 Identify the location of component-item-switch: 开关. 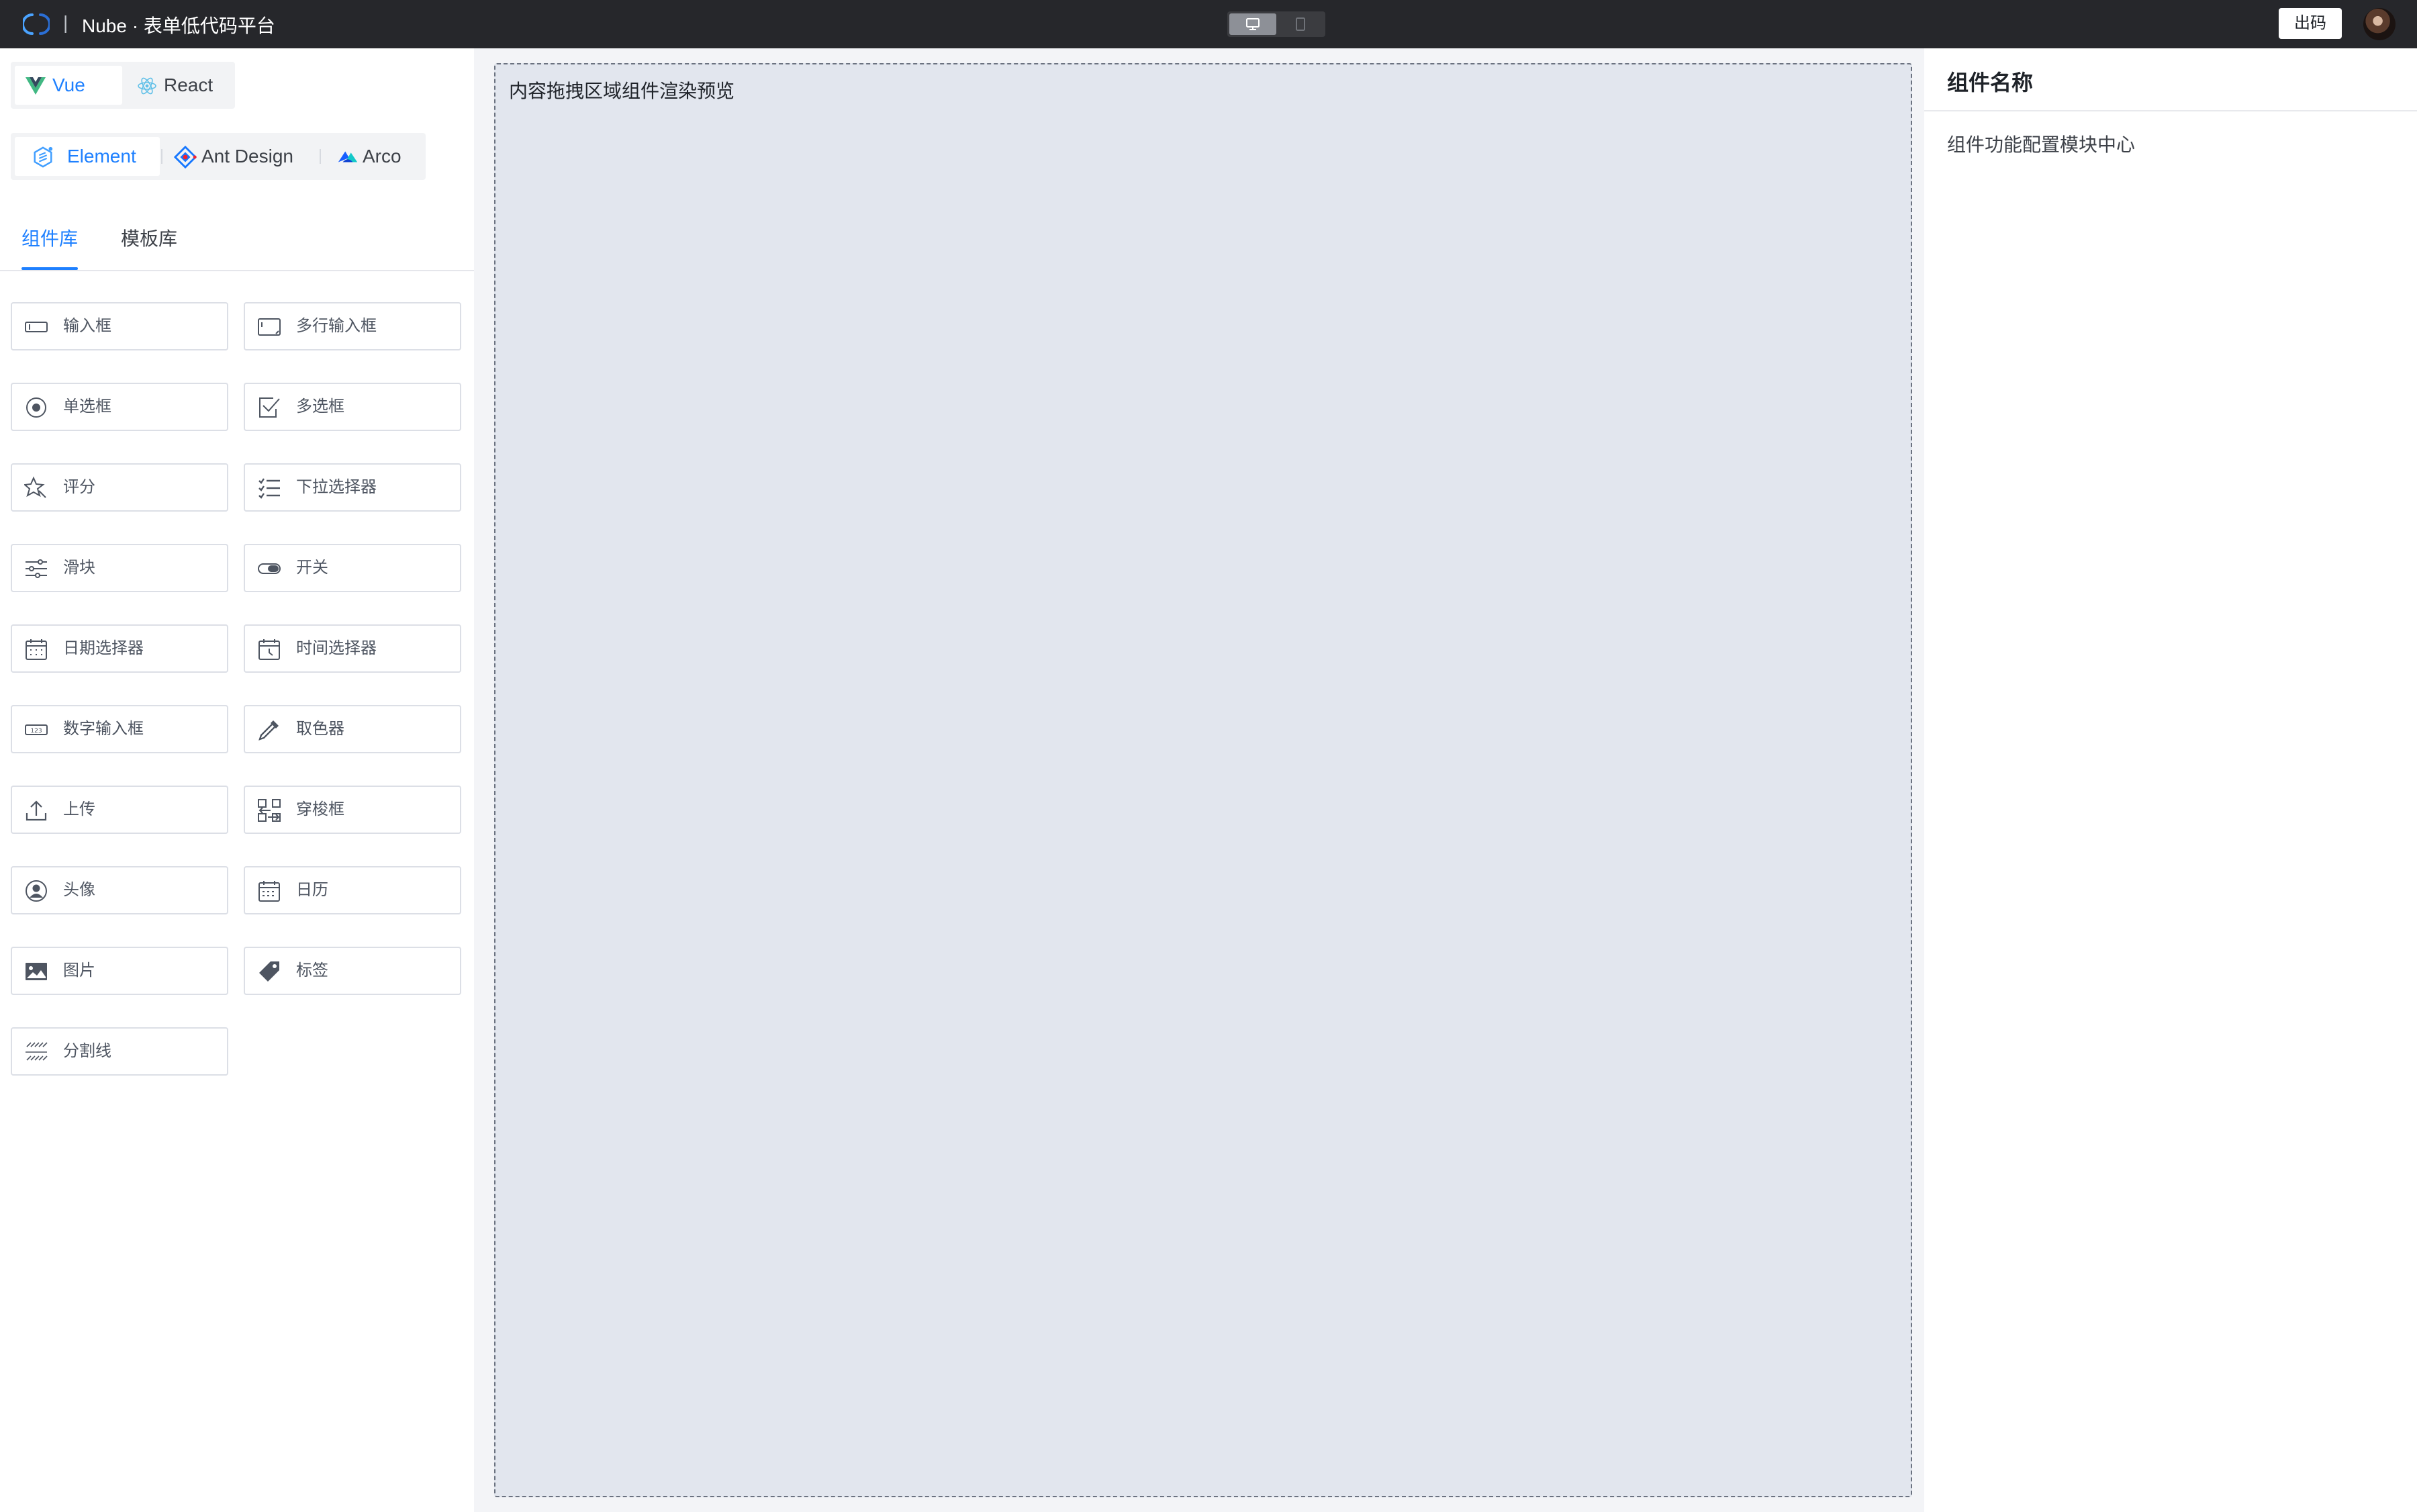
(353, 568).